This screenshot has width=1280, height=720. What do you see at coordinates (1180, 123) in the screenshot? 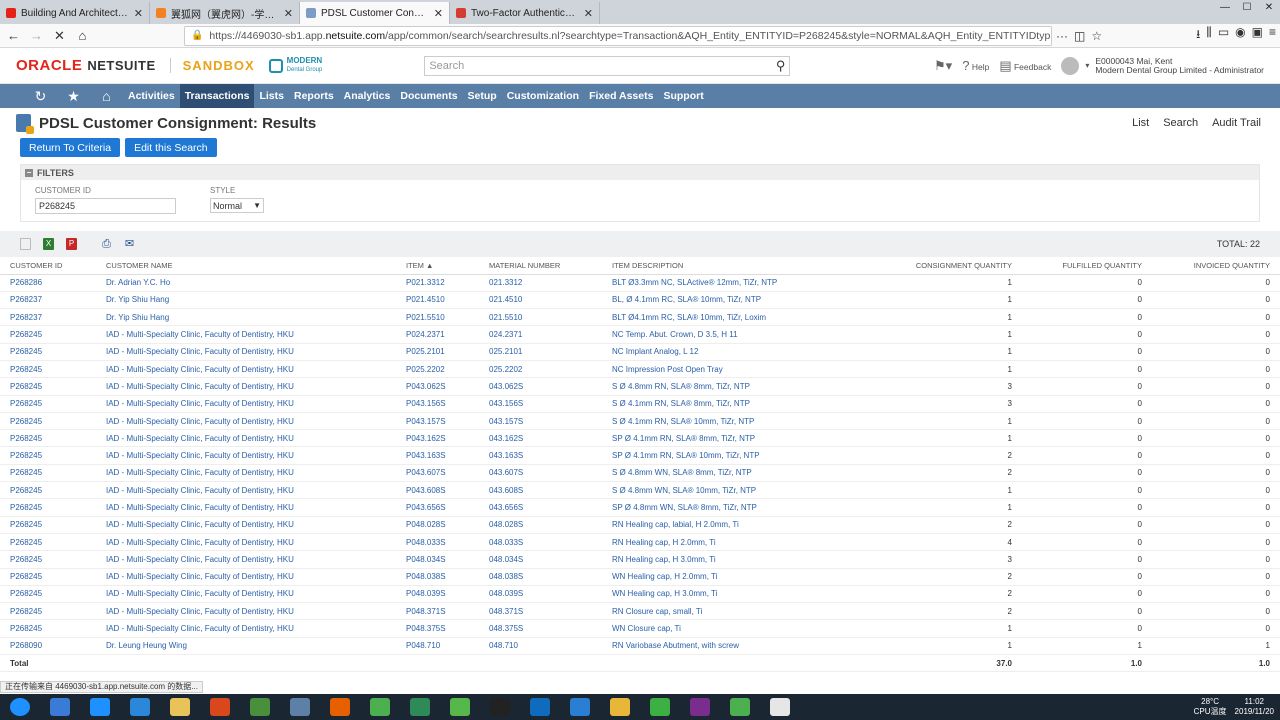
I see `page-link-search: Search` at bounding box center [1180, 123].